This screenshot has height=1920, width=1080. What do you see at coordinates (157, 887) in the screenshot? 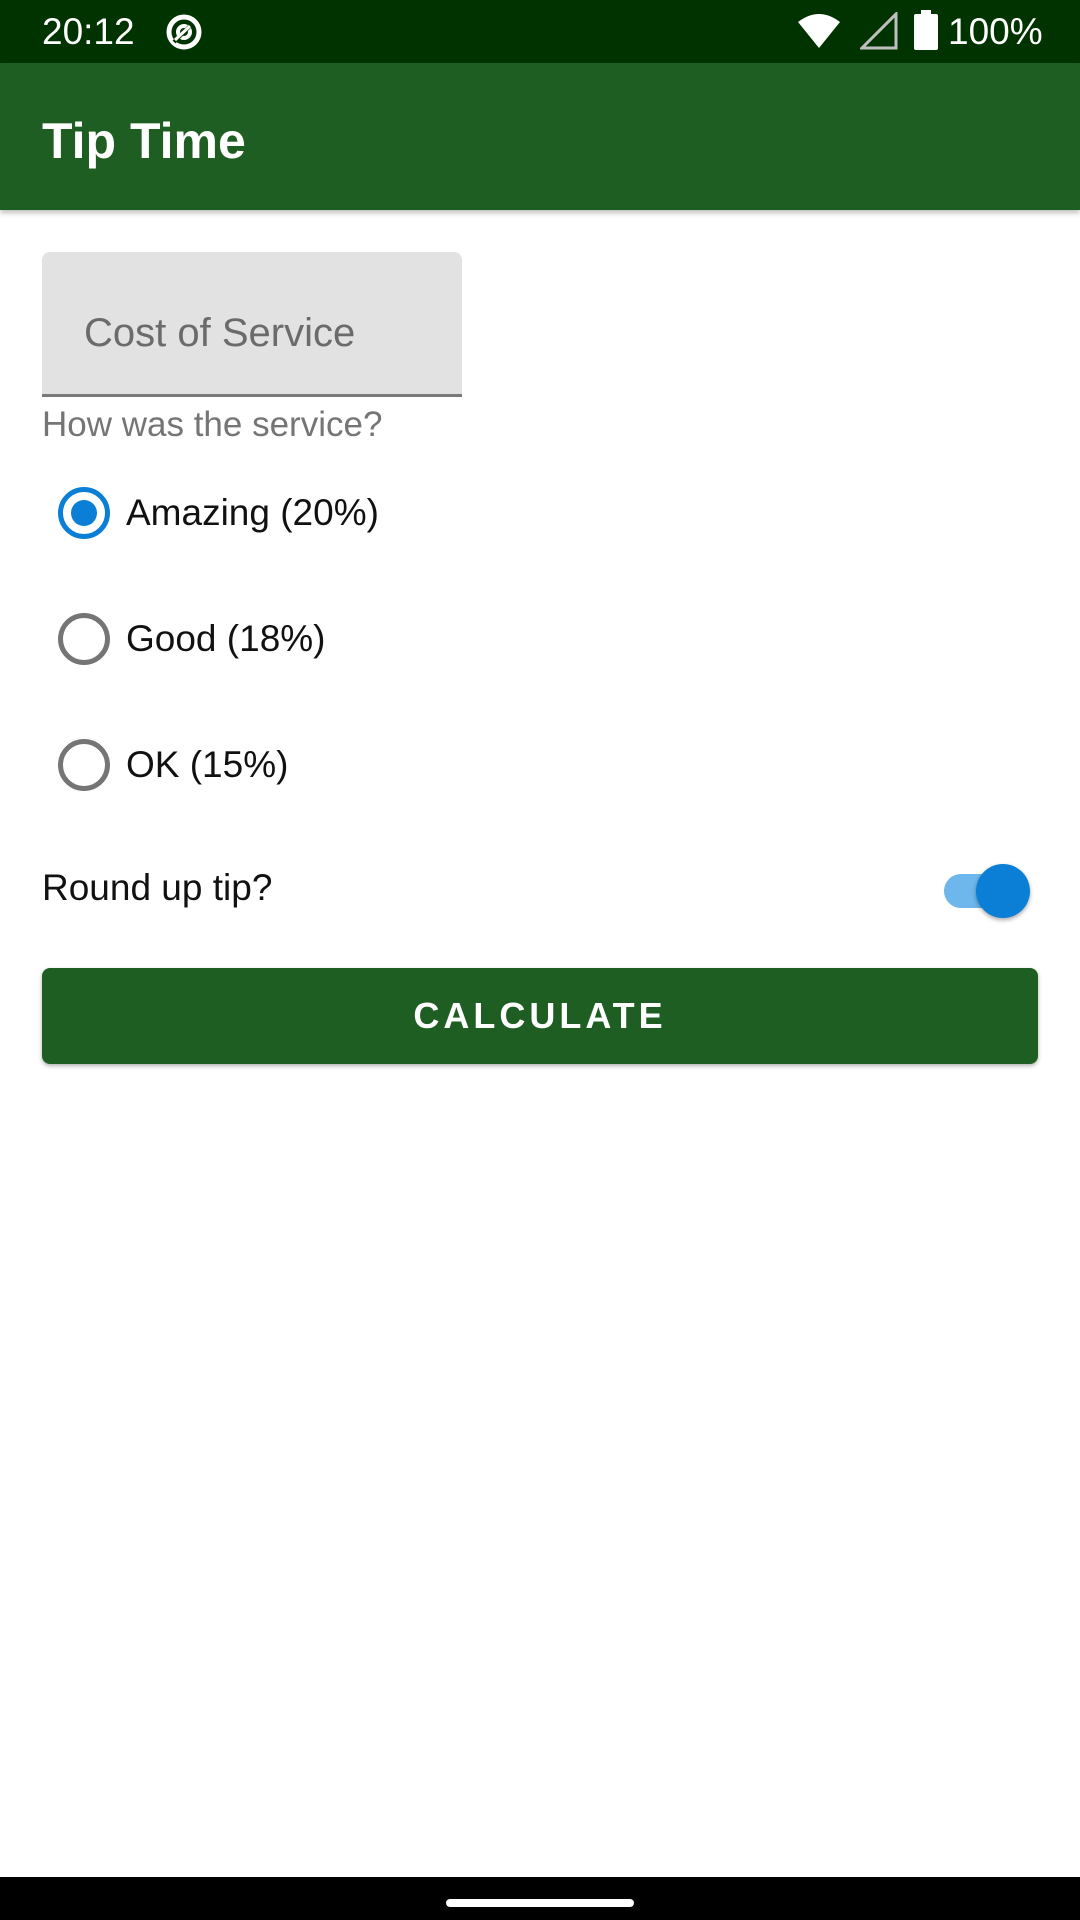
I see `round-up-label: Round up tip?` at bounding box center [157, 887].